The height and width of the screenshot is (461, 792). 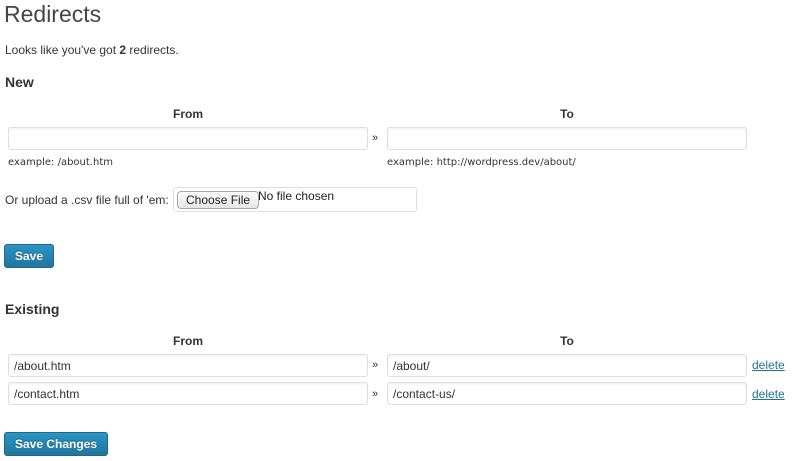 What do you see at coordinates (92, 50) in the screenshot?
I see `redirect-summary: Looks like you've got 2 redirects.` at bounding box center [92, 50].